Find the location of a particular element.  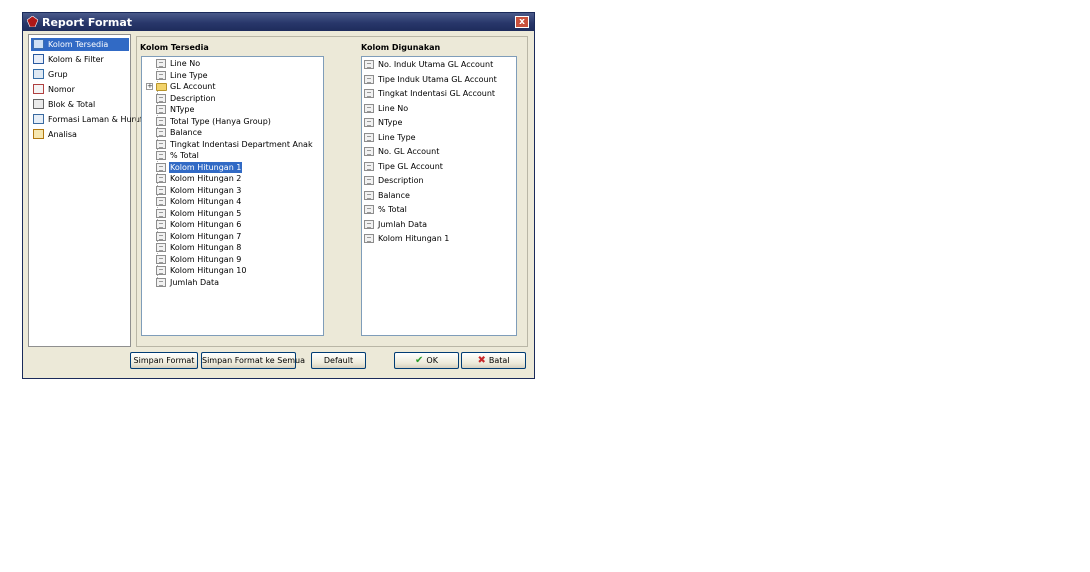

block-total-icon is located at coordinates (38, 104).